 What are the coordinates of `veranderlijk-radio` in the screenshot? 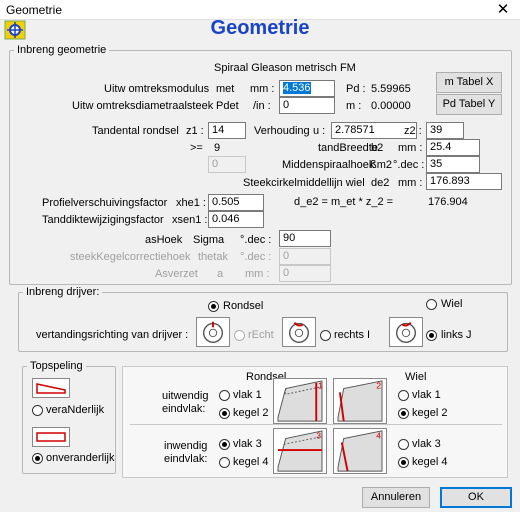 It's located at (37, 410).